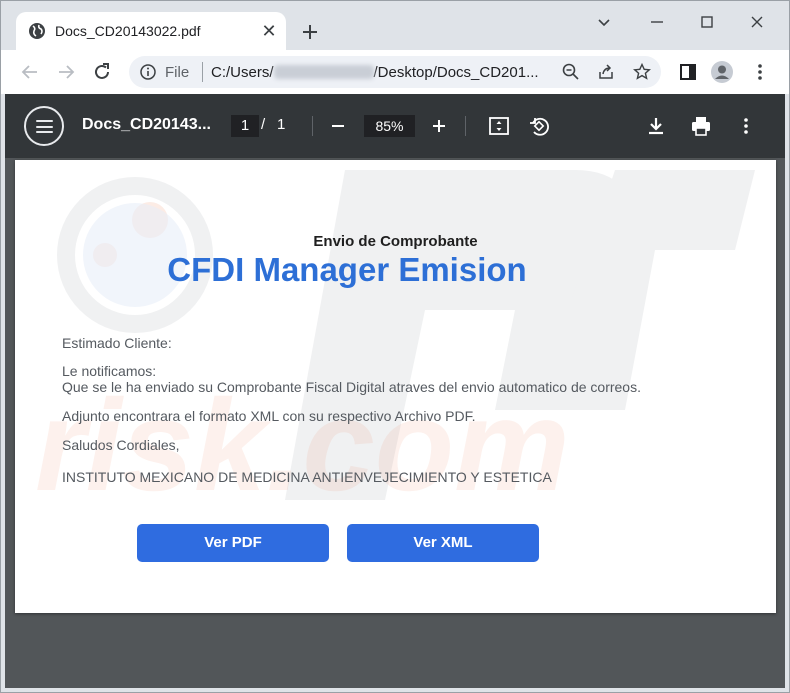 The image size is (790, 693). I want to click on browser-tab: Docs_CD20143022.pdf ✕, so click(151, 31).